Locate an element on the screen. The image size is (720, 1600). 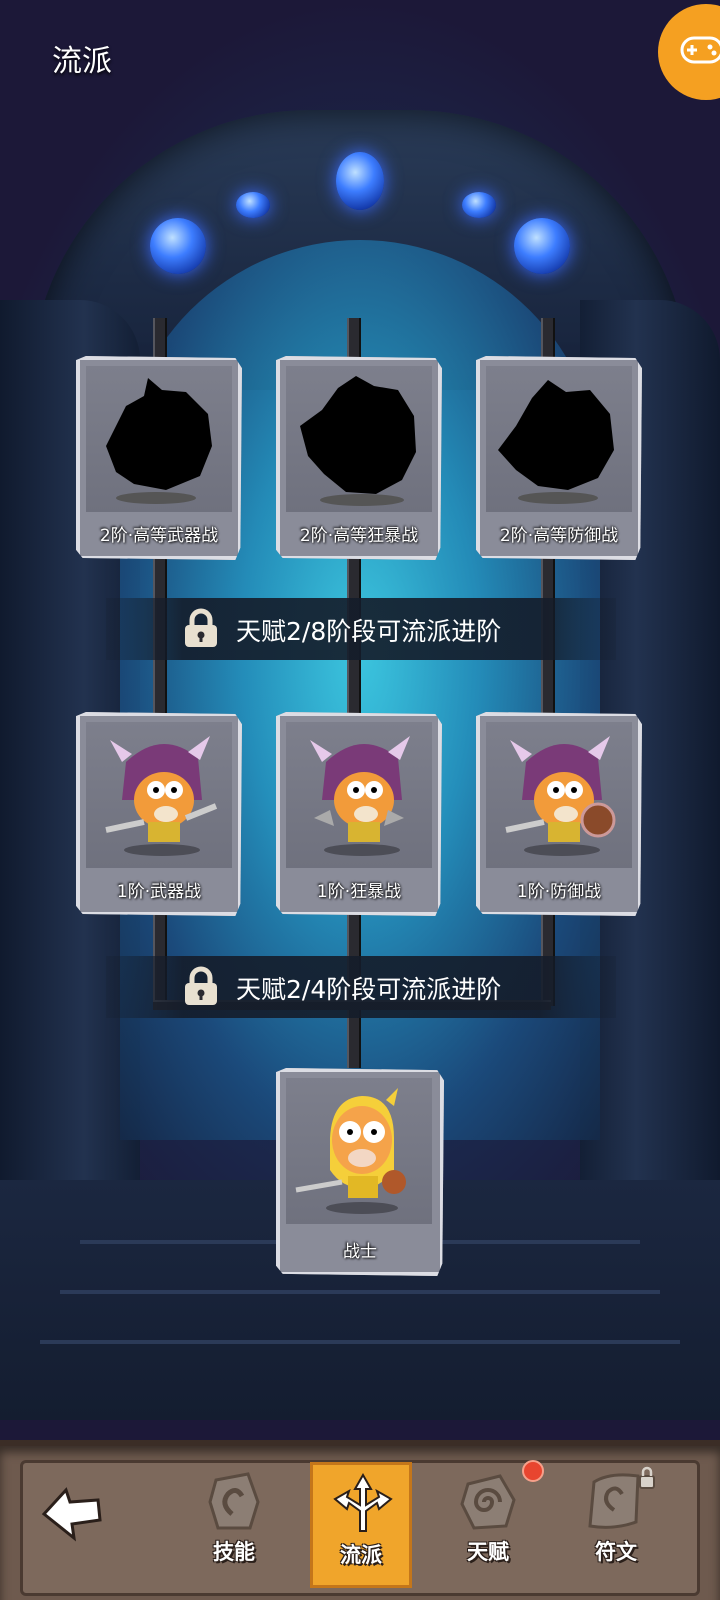
school-card-tier2-berserk: 2阶·高等狂暴战 is located at coordinates (359, 458).